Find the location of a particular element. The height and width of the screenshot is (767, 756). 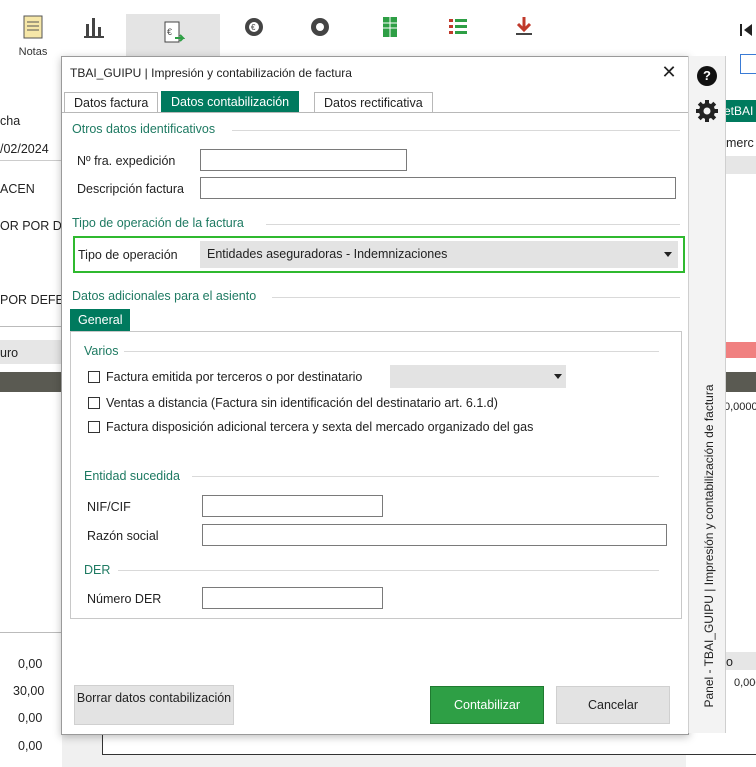

descripcion-label: Descripción factura is located at coordinates (130, 189).